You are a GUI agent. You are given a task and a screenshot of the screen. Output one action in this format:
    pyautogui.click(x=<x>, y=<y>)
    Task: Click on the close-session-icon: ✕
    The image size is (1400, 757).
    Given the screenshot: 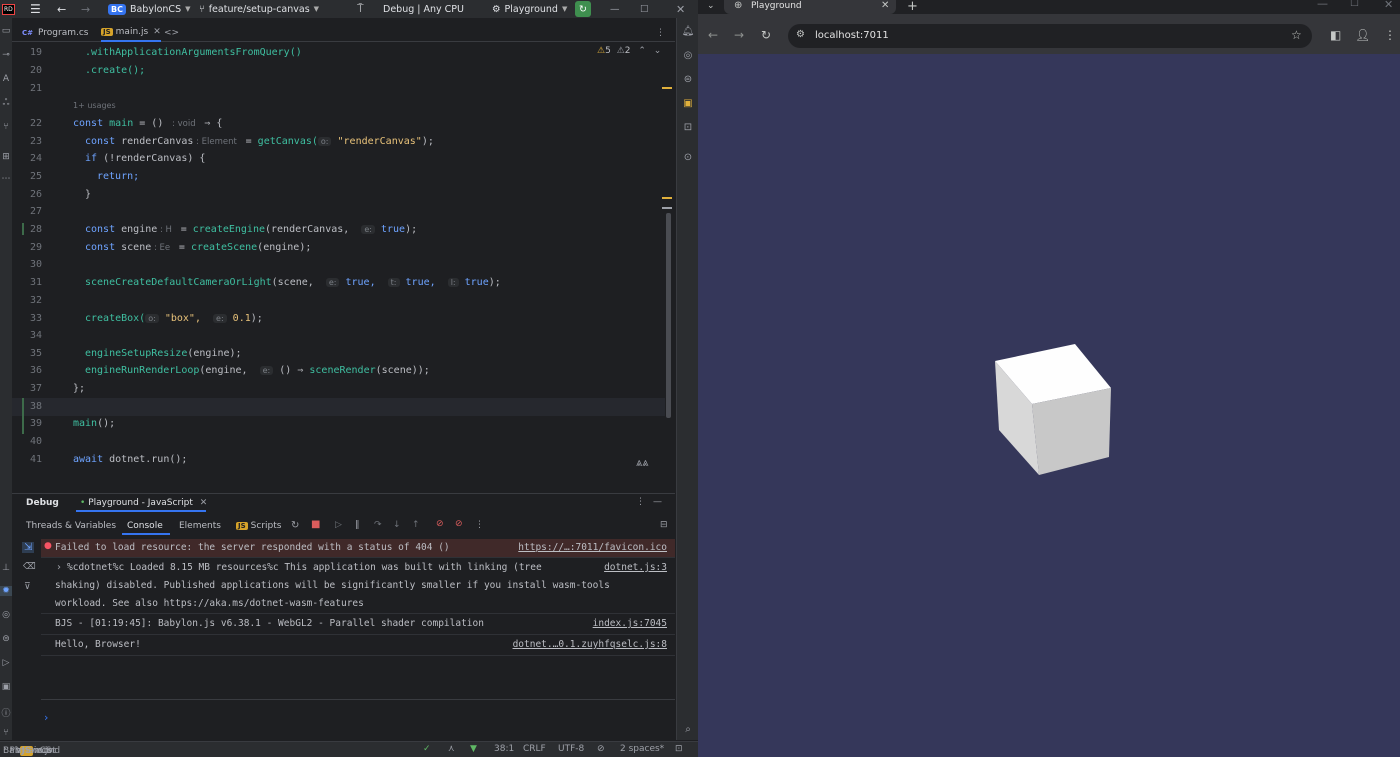 What is the action you would take?
    pyautogui.click(x=204, y=503)
    